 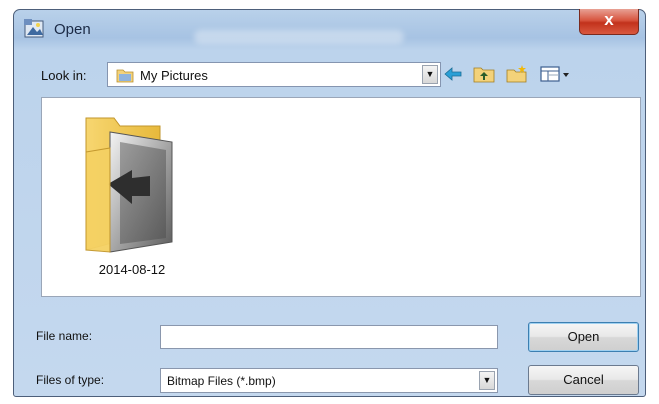 I want to click on files-of-type-dropdown: Bitmap Files (*.bmp) ▼, so click(x=329, y=380).